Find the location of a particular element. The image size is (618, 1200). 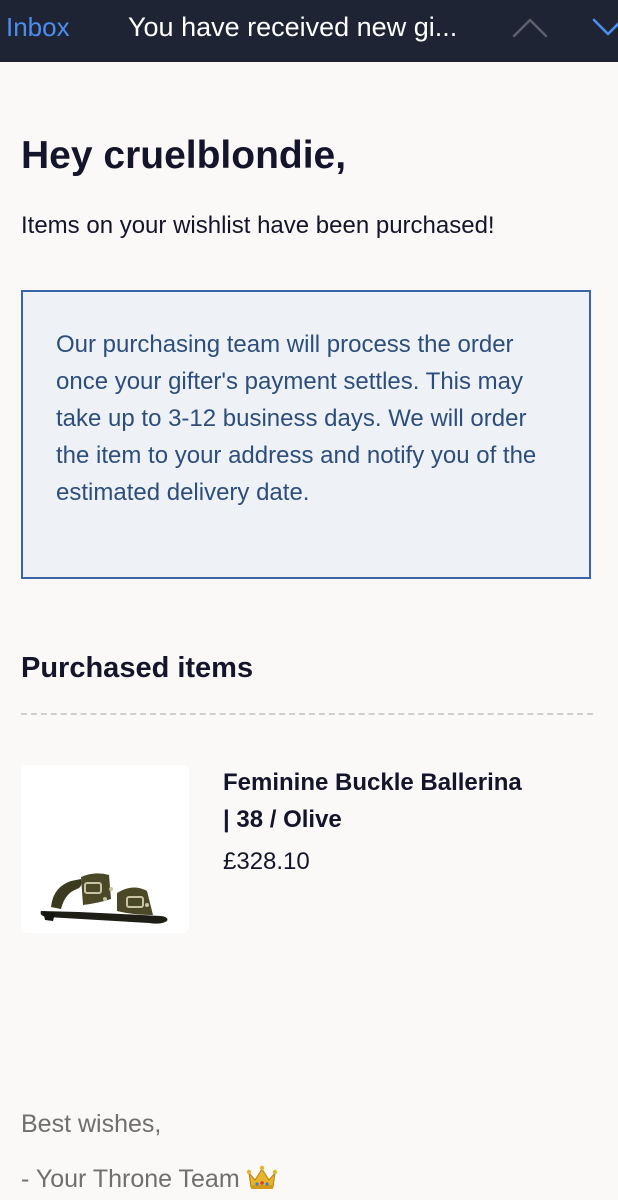

next-email-button is located at coordinates (603, 27).